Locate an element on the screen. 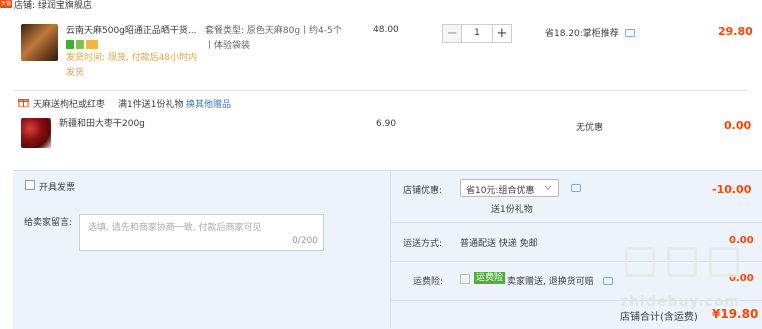 The image size is (762, 329). delivery-amount: 0.00 is located at coordinates (741, 240).